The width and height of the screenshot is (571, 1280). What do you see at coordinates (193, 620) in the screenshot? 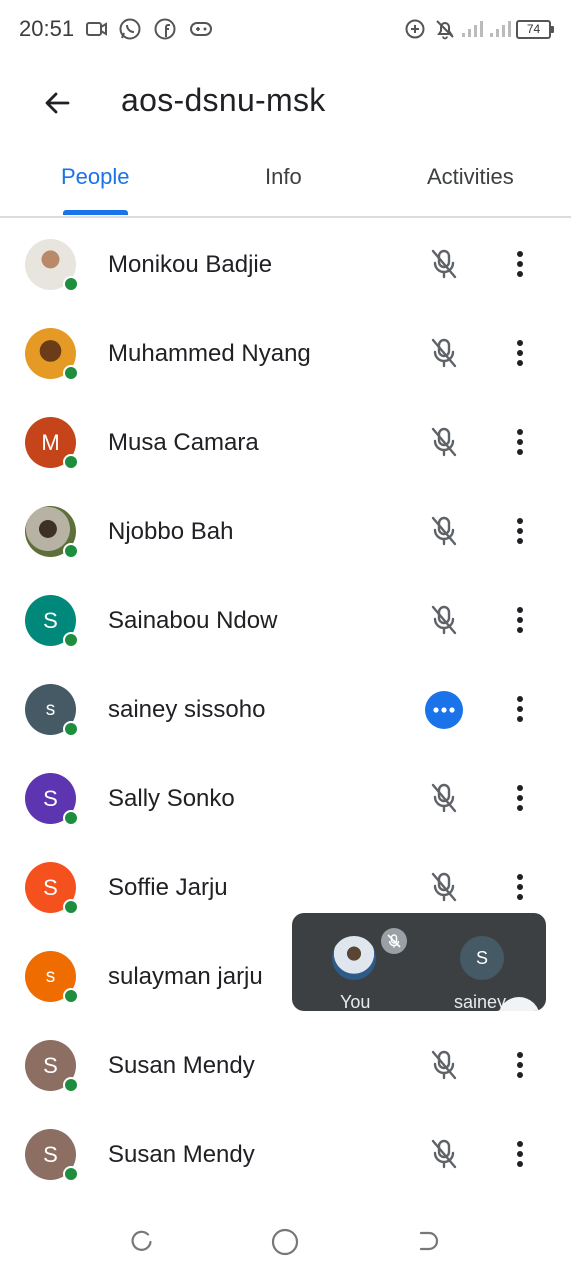
I see `participant-name: Sainabou Ndow` at bounding box center [193, 620].